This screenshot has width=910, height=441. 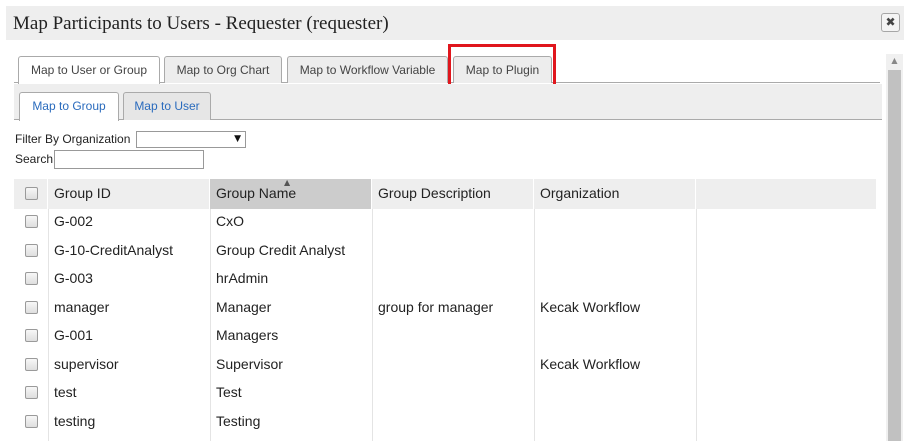 What do you see at coordinates (229, 392) in the screenshot?
I see `cell-group-name: Test` at bounding box center [229, 392].